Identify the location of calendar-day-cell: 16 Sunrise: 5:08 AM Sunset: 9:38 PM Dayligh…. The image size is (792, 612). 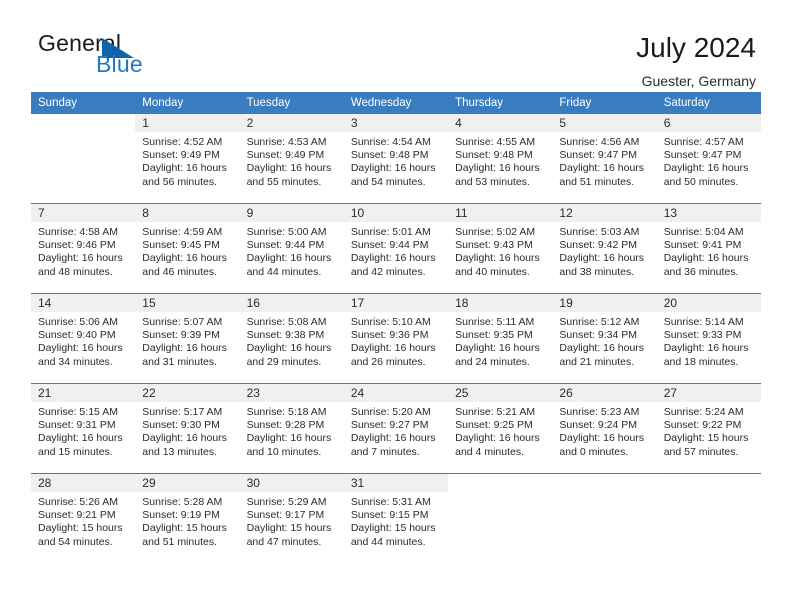
(291, 338).